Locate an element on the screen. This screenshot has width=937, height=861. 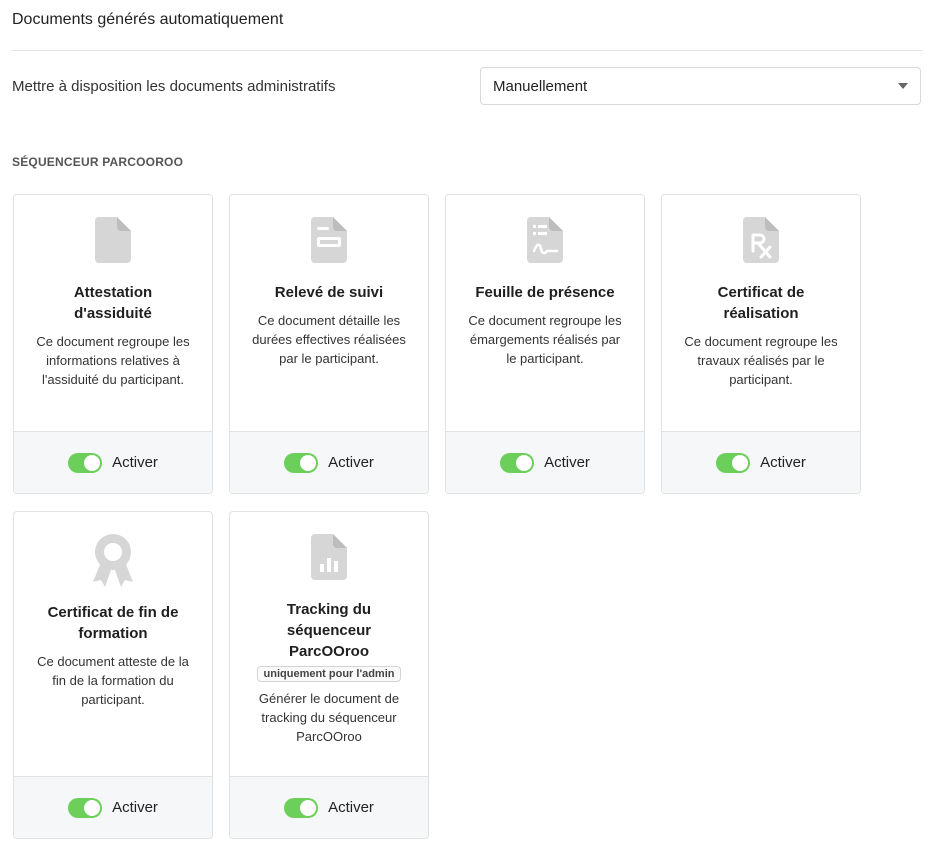
availability-select: Manuellement is located at coordinates (700, 86).